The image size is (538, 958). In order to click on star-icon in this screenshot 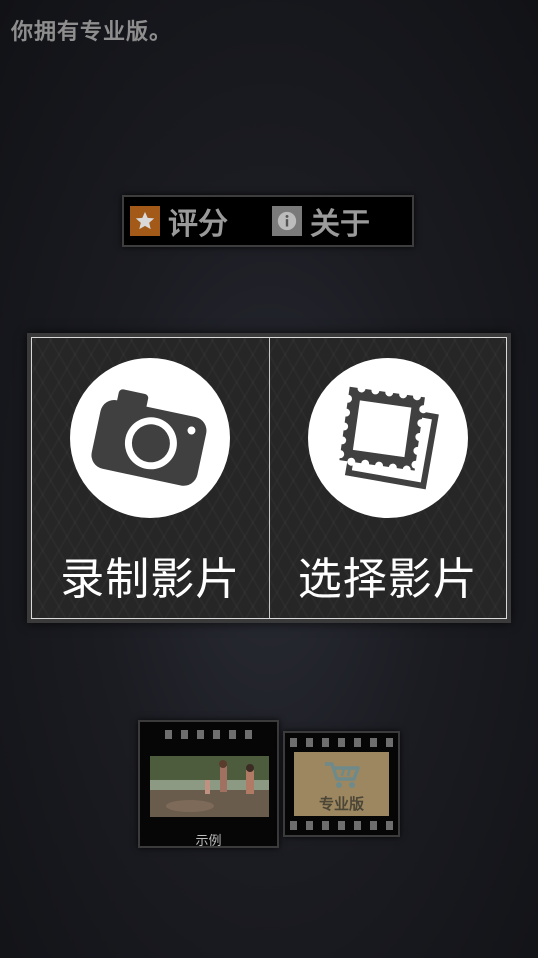, I will do `click(145, 221)`.